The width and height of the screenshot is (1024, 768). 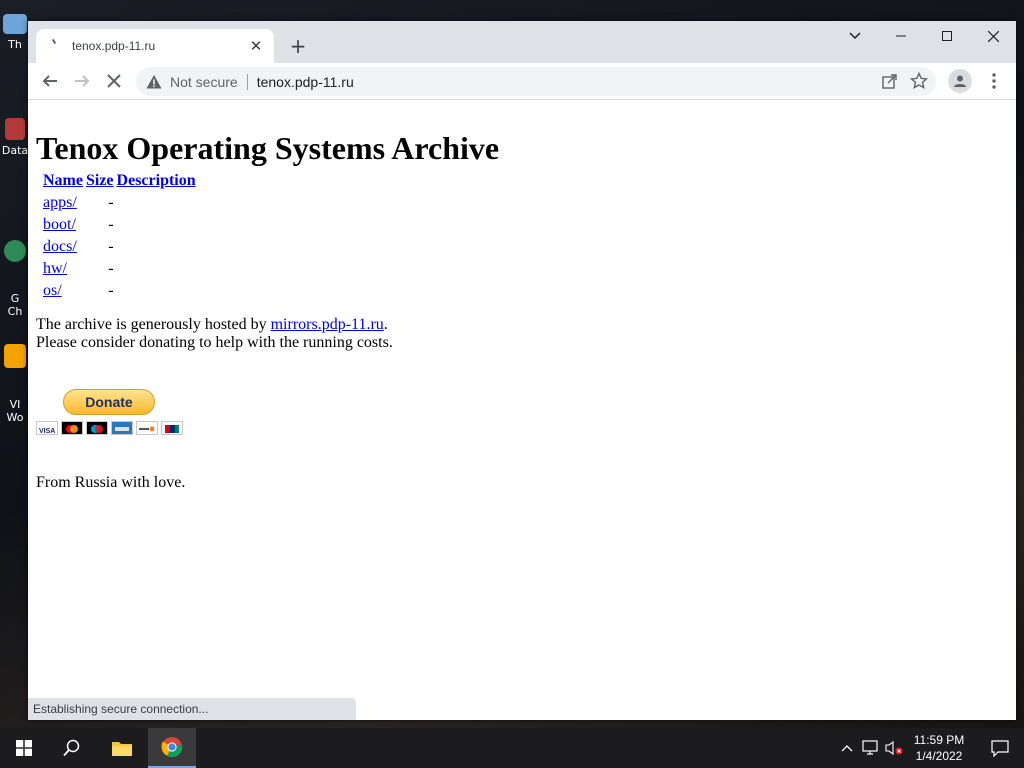 I want to click on tab-search-button, so click(x=855, y=36).